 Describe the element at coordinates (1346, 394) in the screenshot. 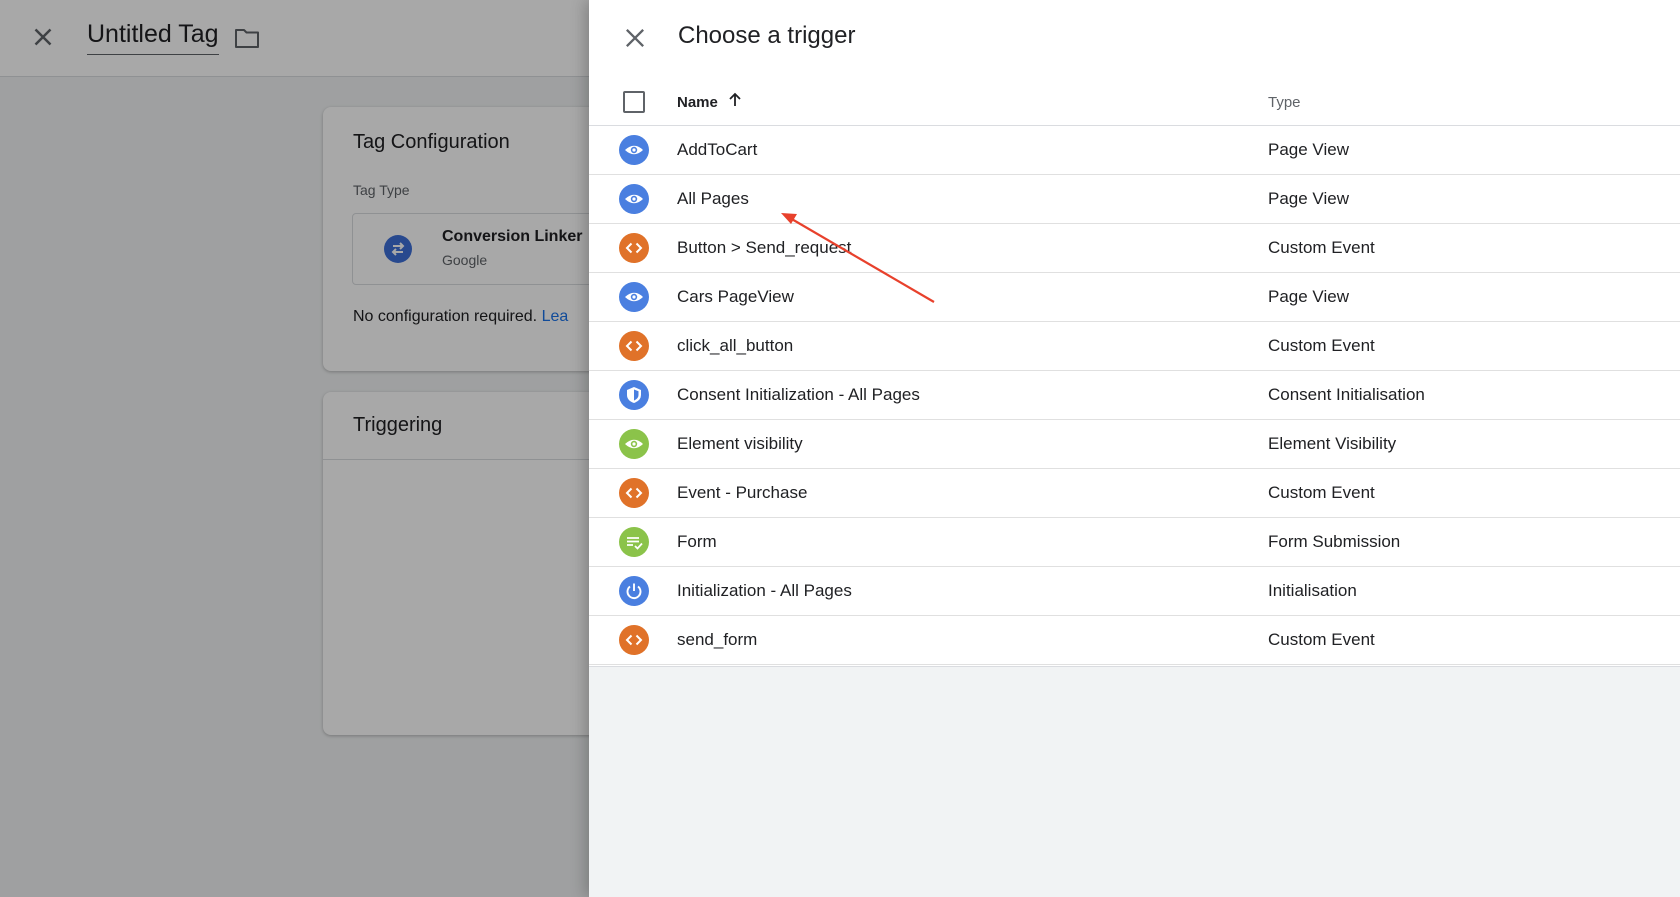

I see `trigger-type: Consent Initialisation` at that location.